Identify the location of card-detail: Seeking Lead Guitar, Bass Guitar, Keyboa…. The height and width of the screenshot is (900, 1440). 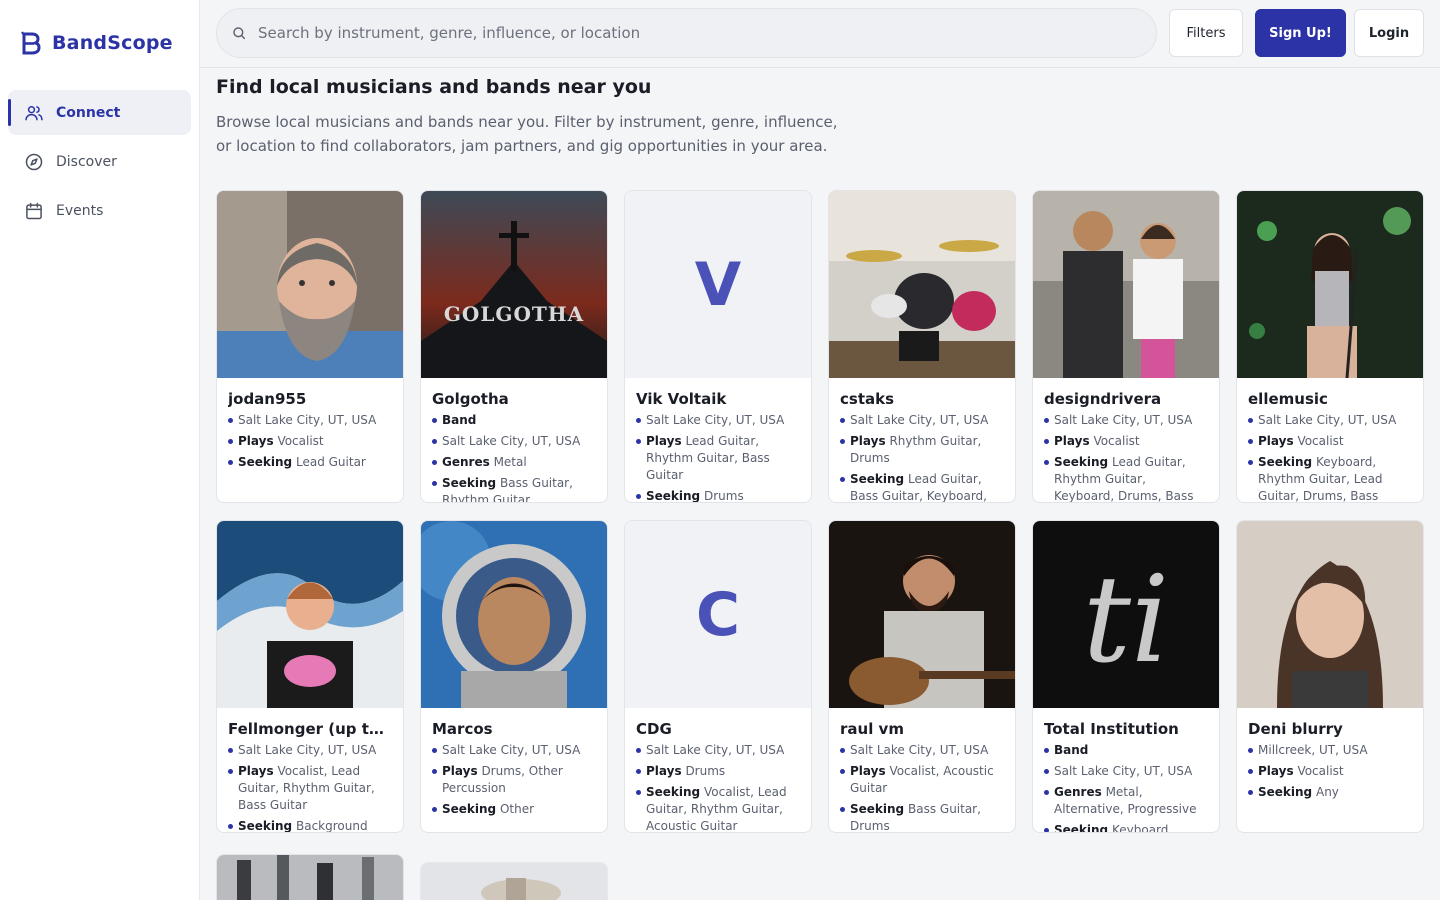
(922, 486).